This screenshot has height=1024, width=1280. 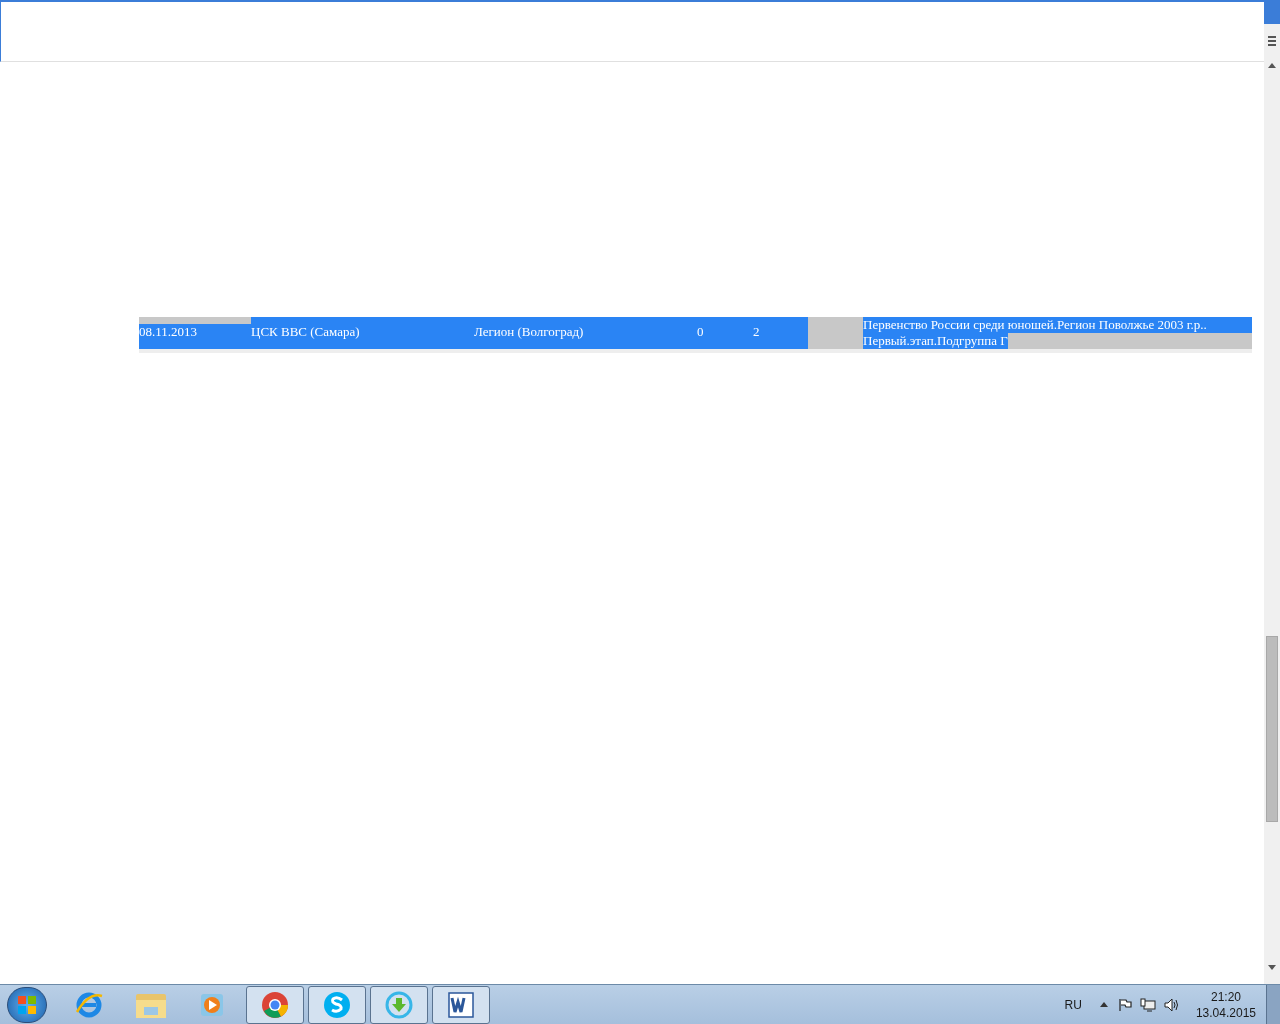 I want to click on windows-logo-icon, so click(x=27, y=1004).